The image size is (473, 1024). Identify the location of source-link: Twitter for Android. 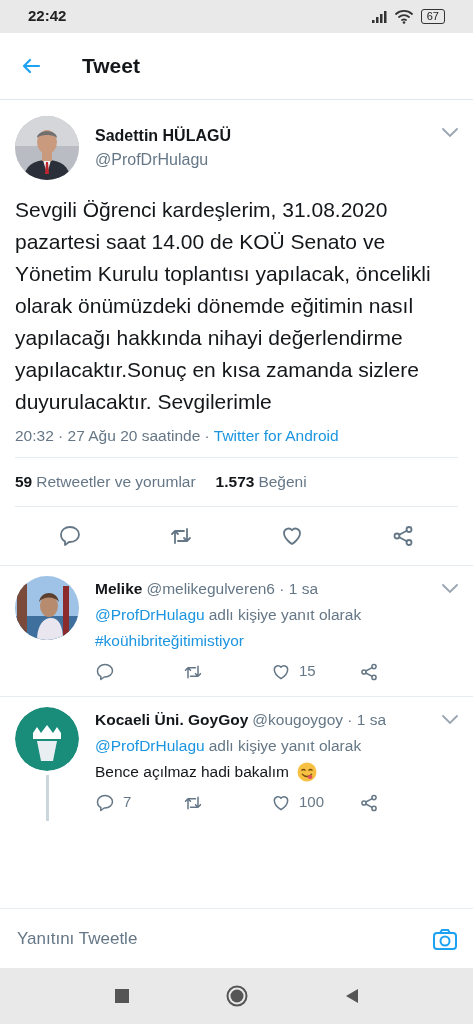
(276, 436).